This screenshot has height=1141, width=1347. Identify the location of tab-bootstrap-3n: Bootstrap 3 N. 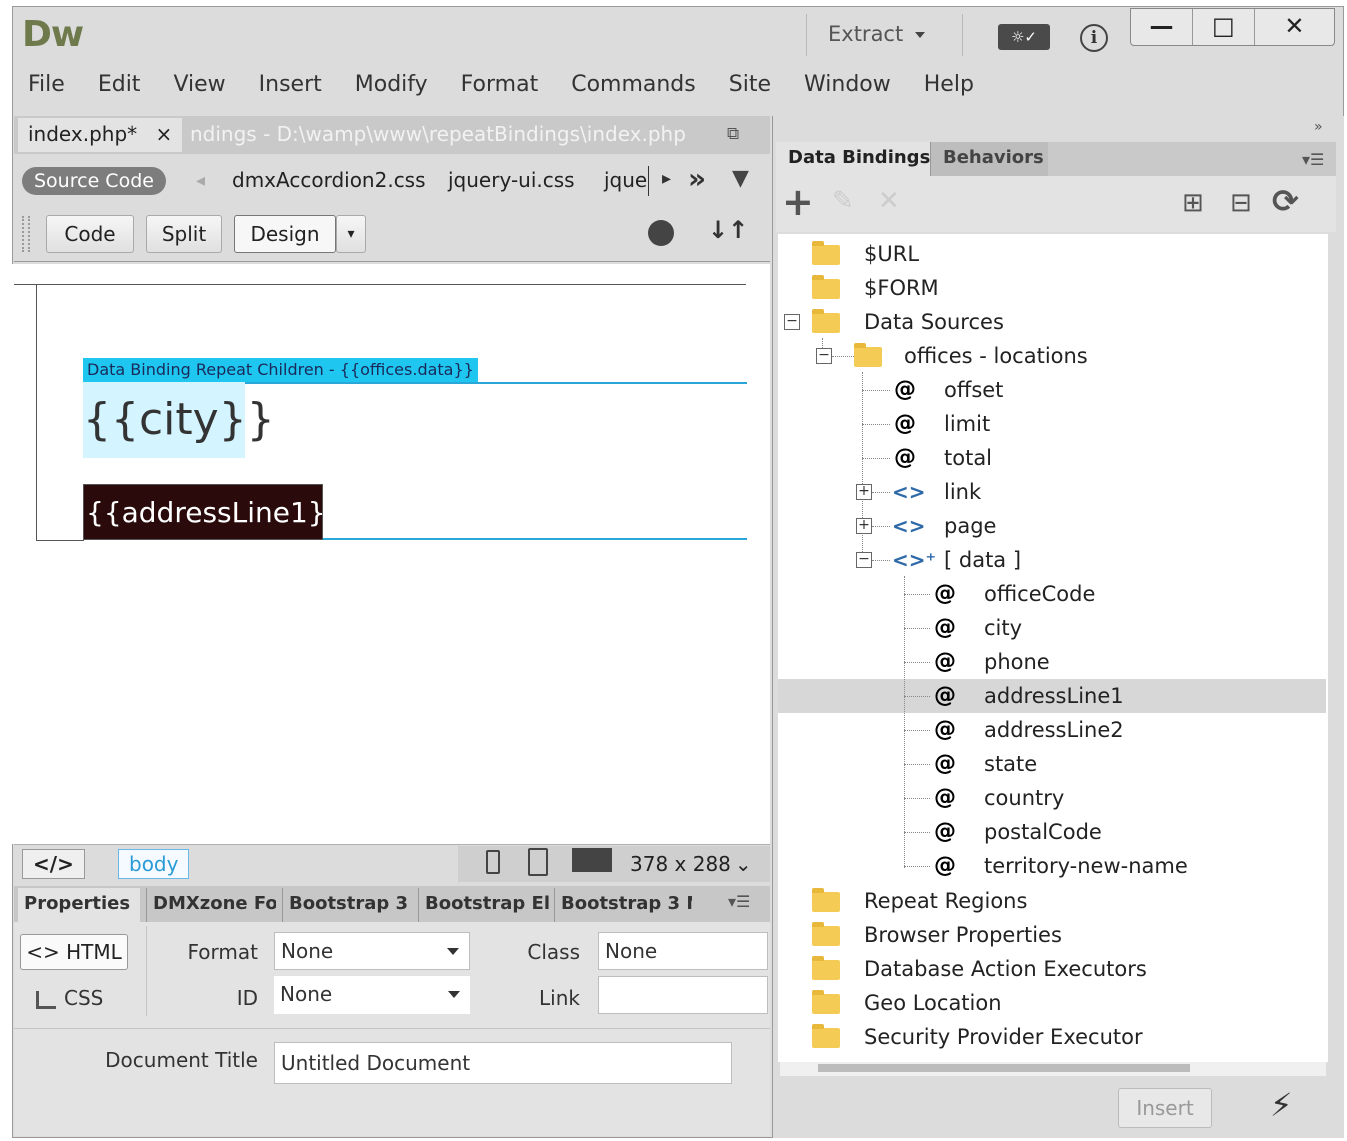
(623, 905).